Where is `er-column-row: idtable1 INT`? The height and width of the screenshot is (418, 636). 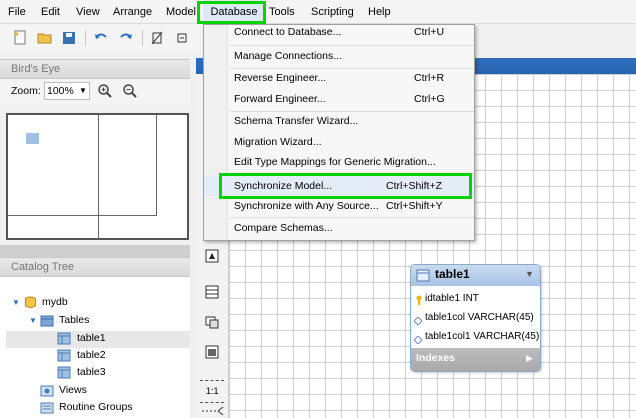 er-column-row: idtable1 INT is located at coordinates (475, 298).